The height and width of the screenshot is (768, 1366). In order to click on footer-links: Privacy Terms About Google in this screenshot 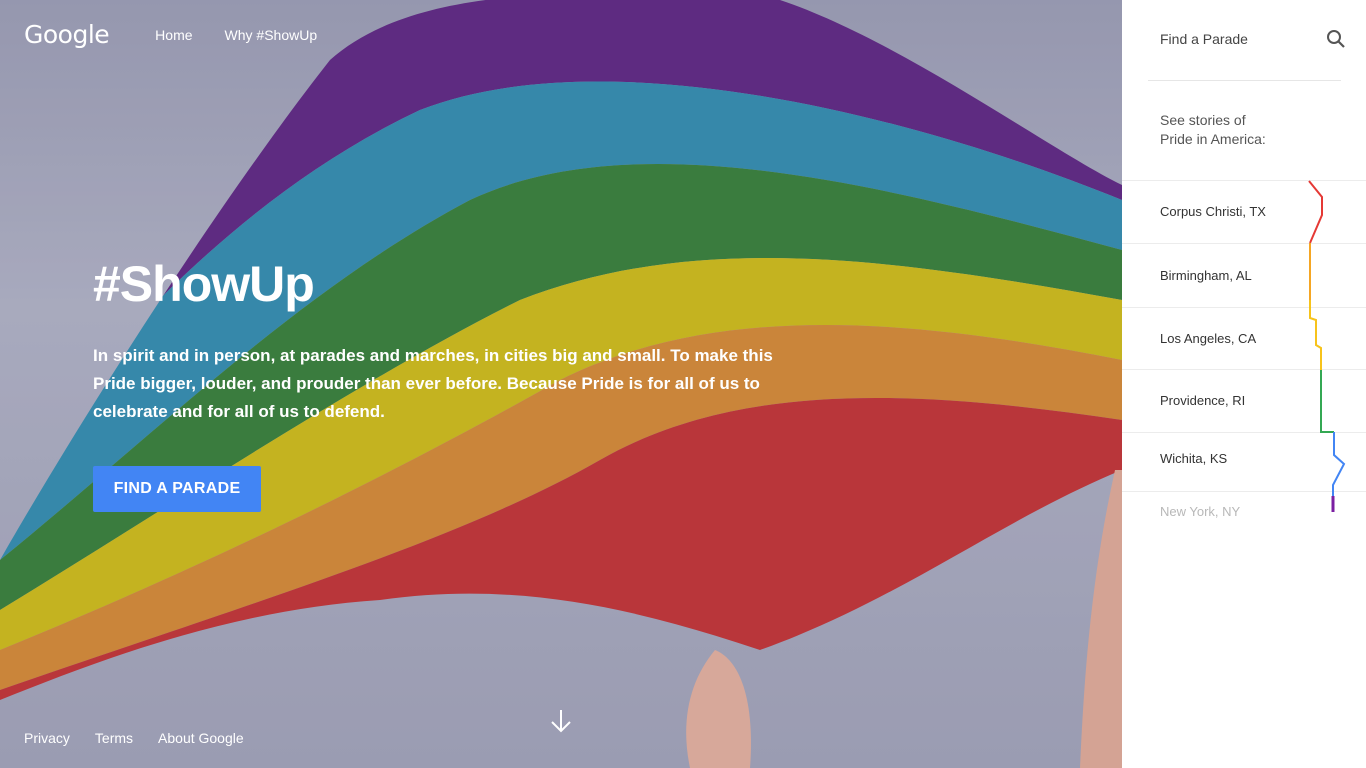, I will do `click(146, 738)`.